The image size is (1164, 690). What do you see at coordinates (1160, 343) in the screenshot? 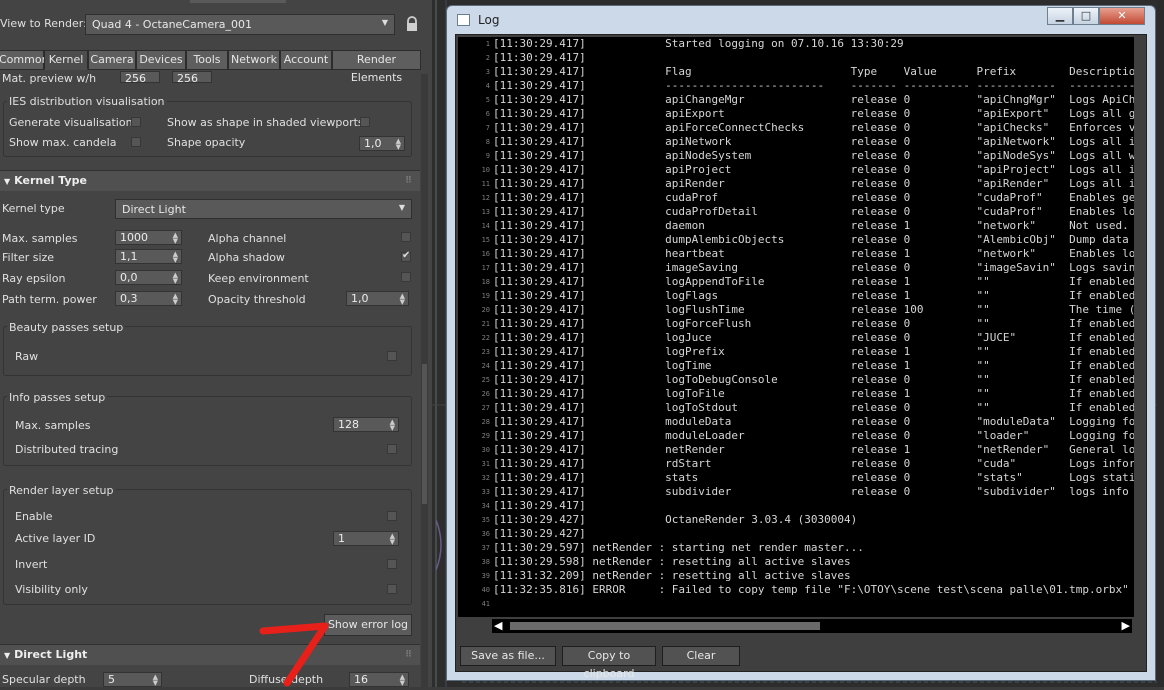
I see `right-edge-strip` at bounding box center [1160, 343].